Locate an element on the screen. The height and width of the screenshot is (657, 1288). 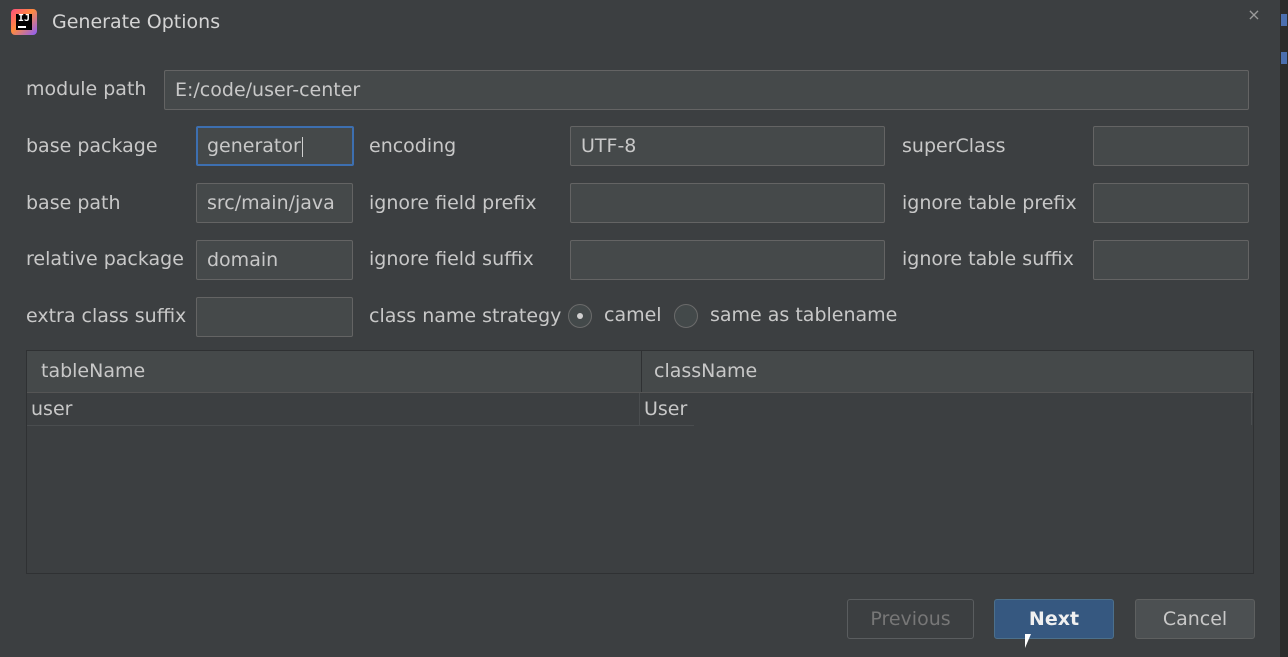
mouse-pointer-icon is located at coordinates (1031, 641).